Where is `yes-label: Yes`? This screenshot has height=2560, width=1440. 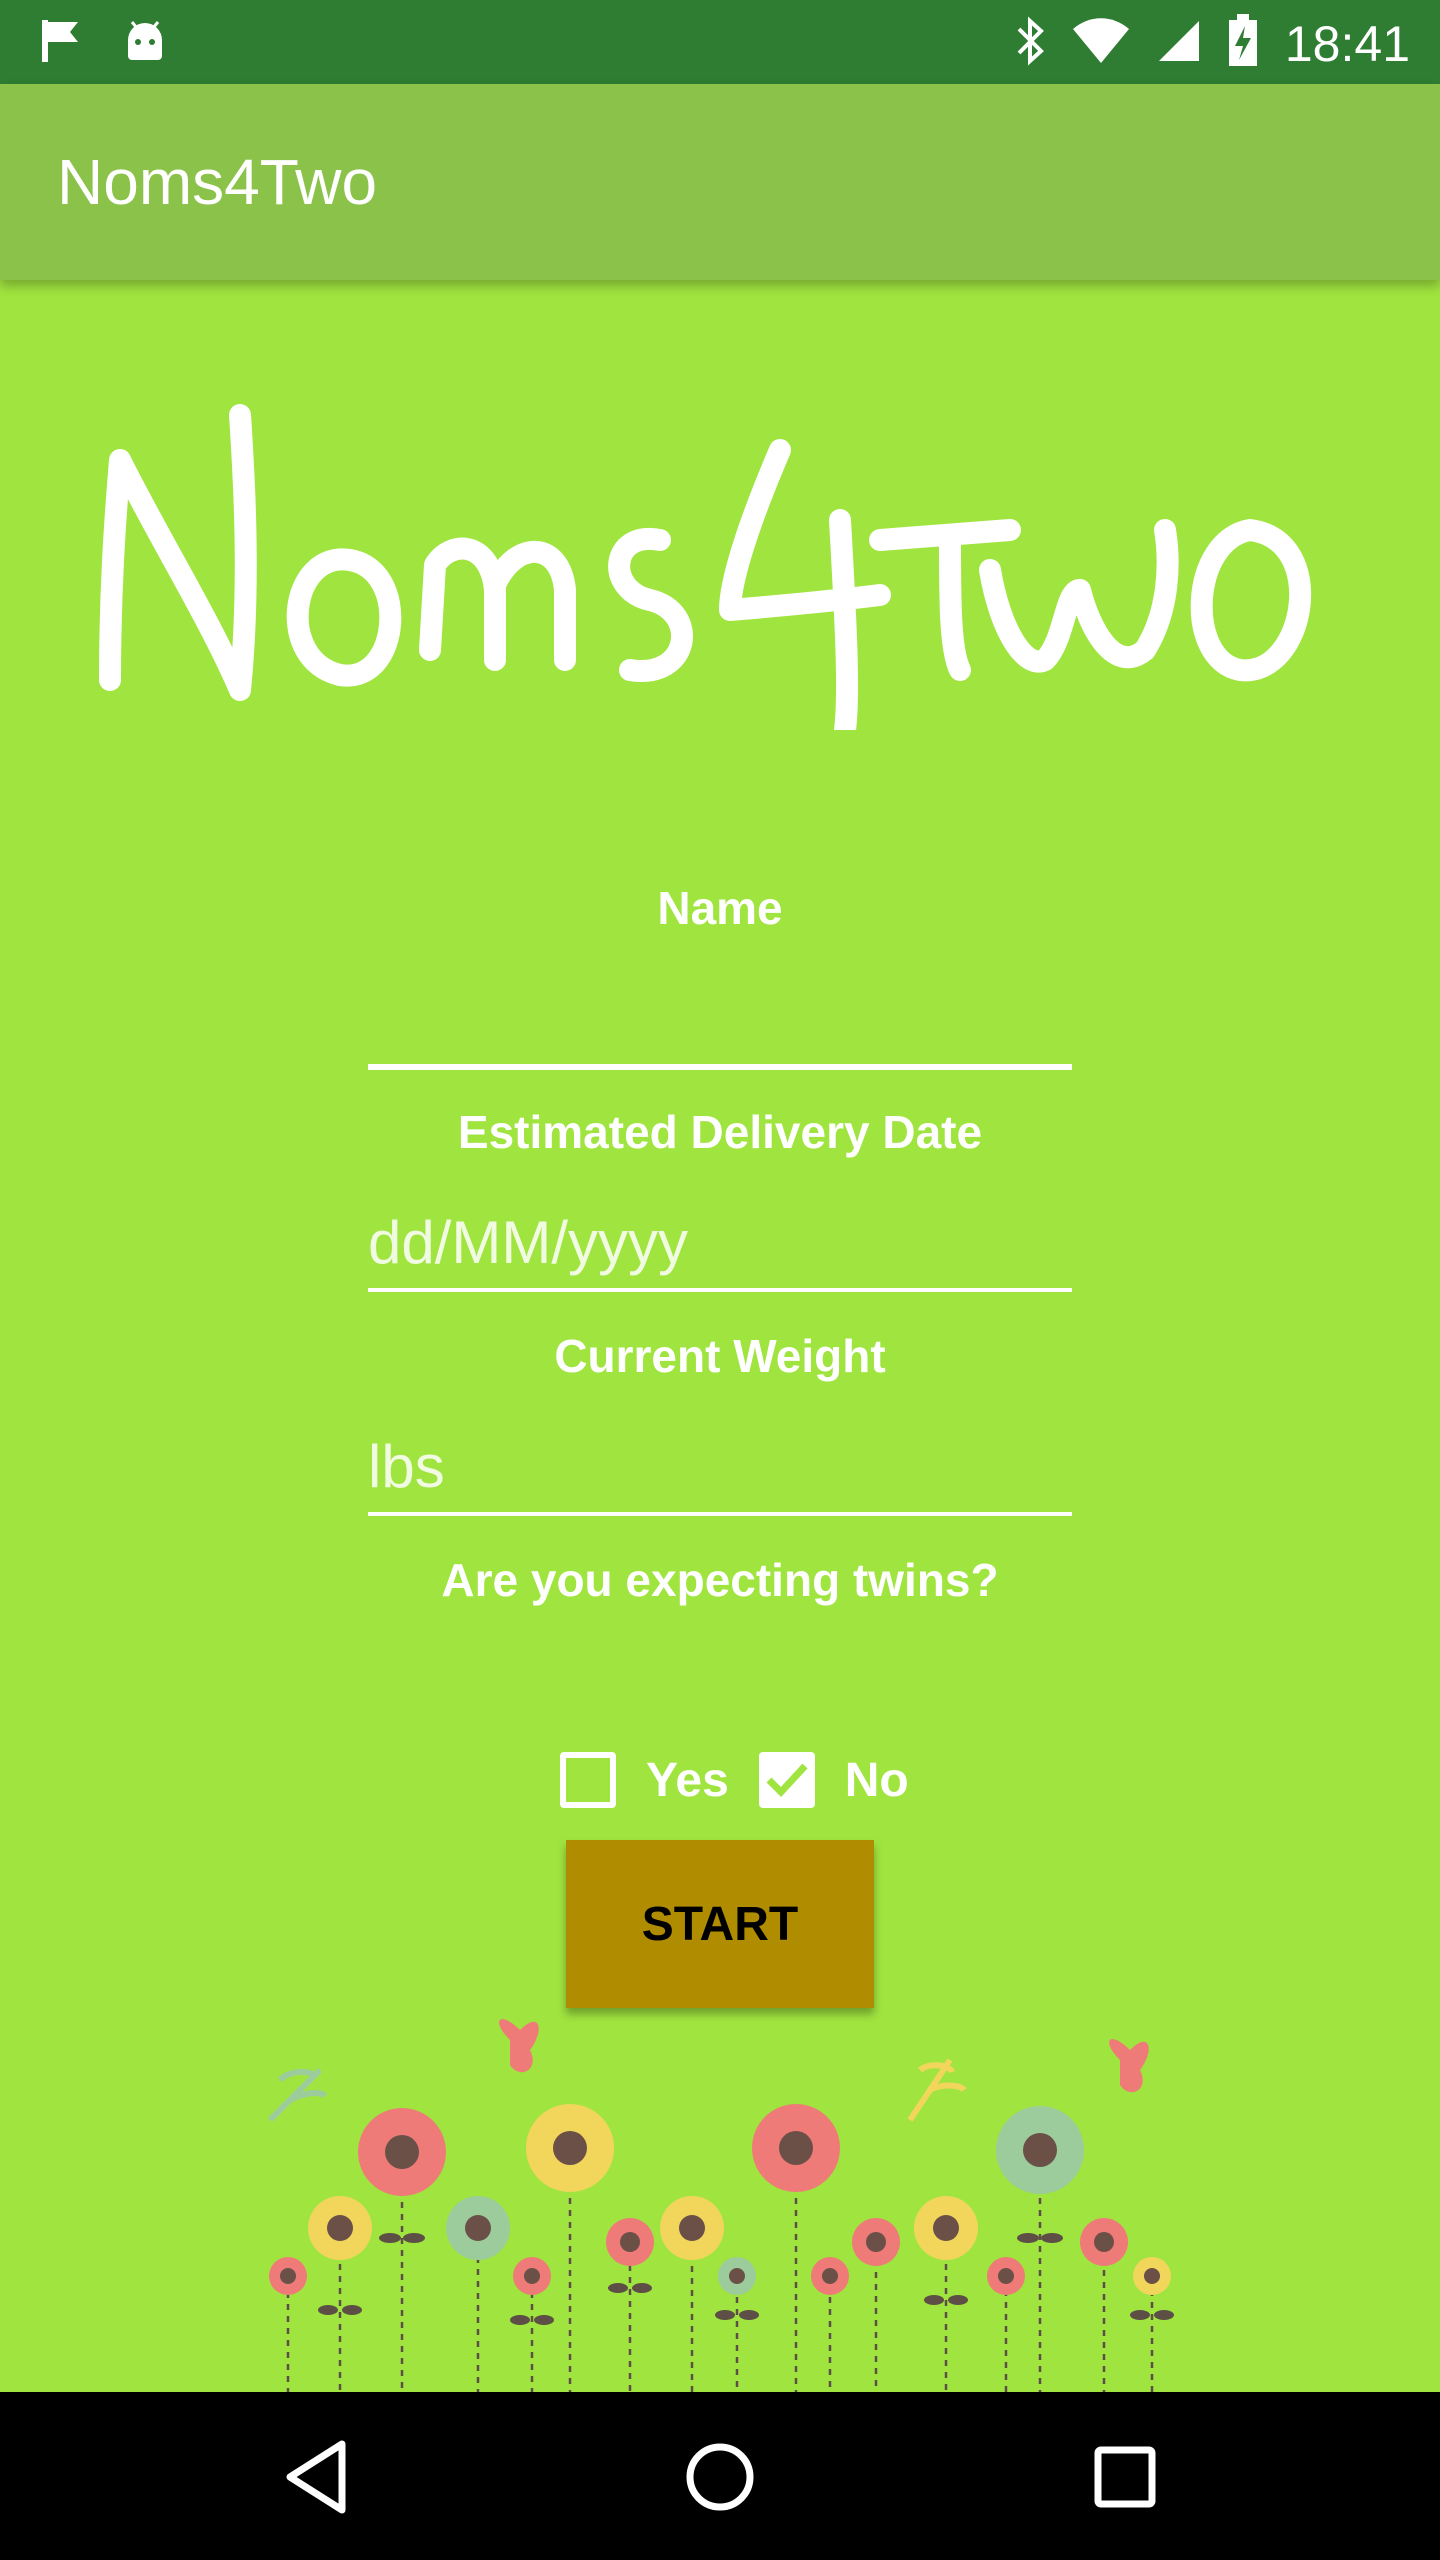 yes-label: Yes is located at coordinates (687, 1780).